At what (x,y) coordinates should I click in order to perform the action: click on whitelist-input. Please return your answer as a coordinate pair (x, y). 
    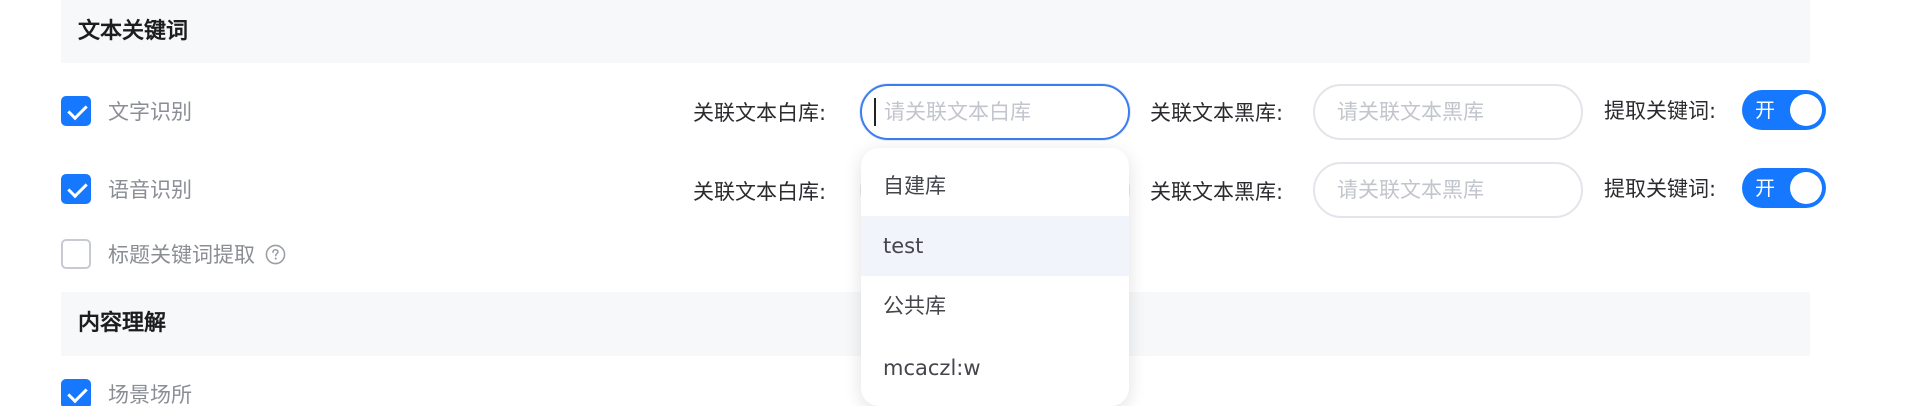
    Looking at the image, I should click on (995, 112).